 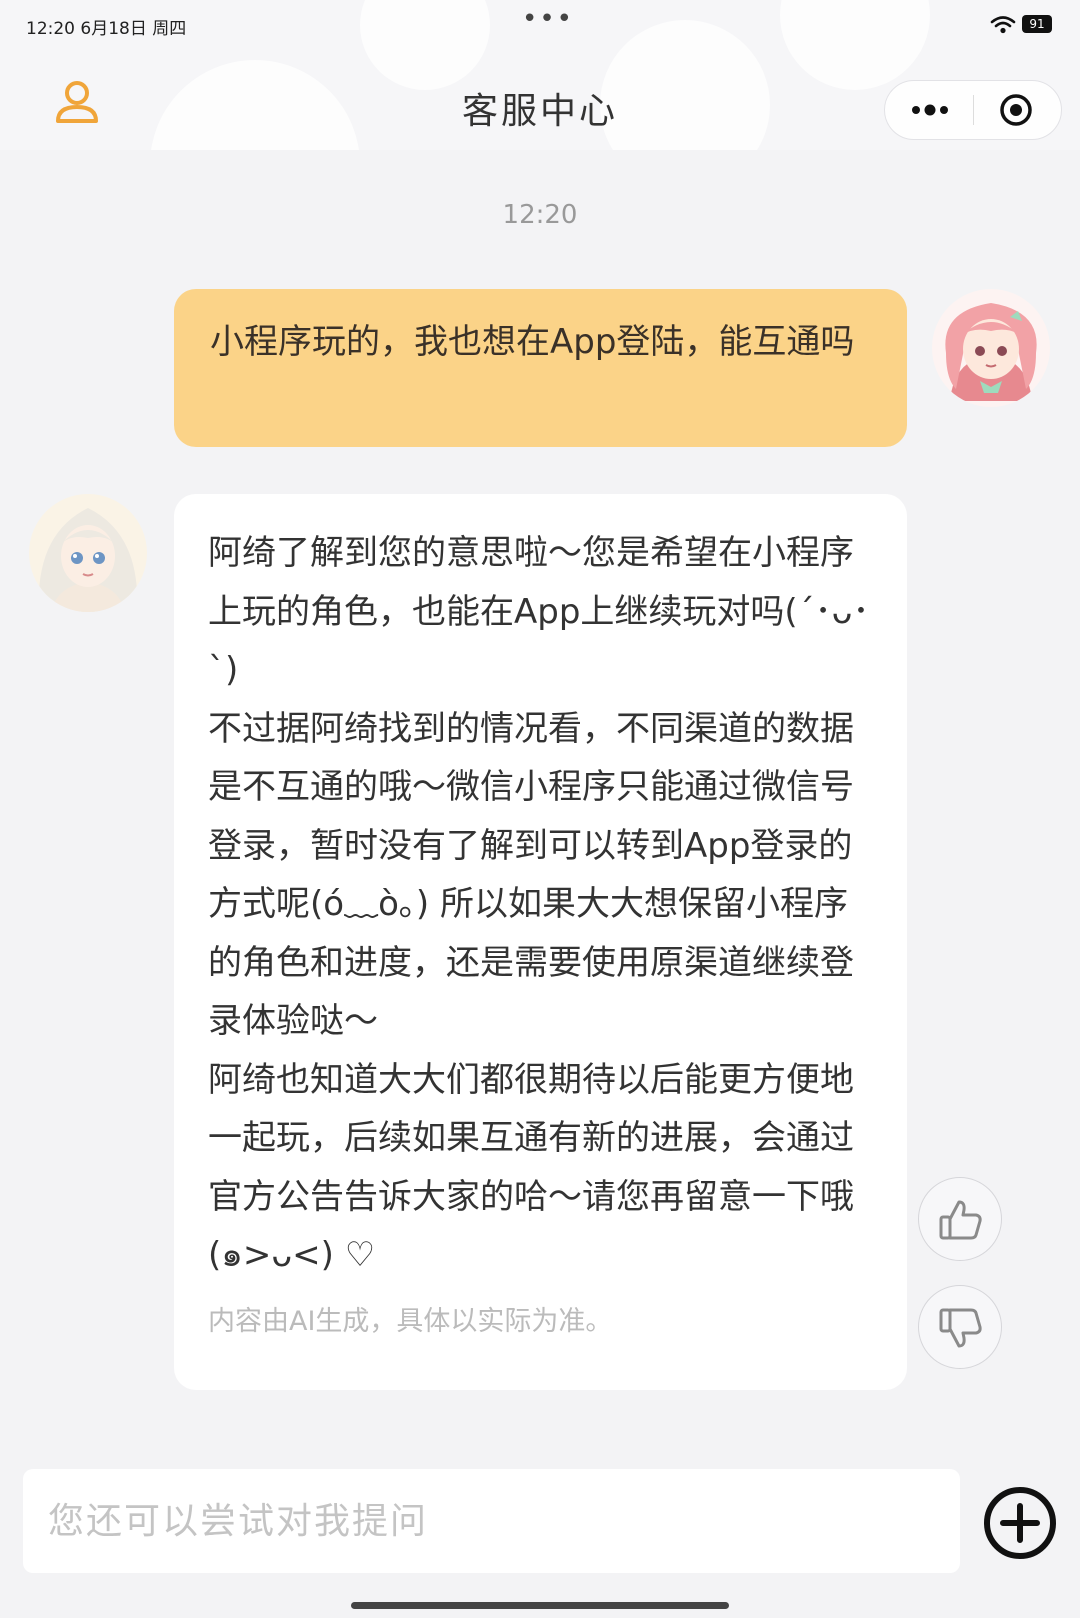 What do you see at coordinates (491, 1521) in the screenshot?
I see `question-input` at bounding box center [491, 1521].